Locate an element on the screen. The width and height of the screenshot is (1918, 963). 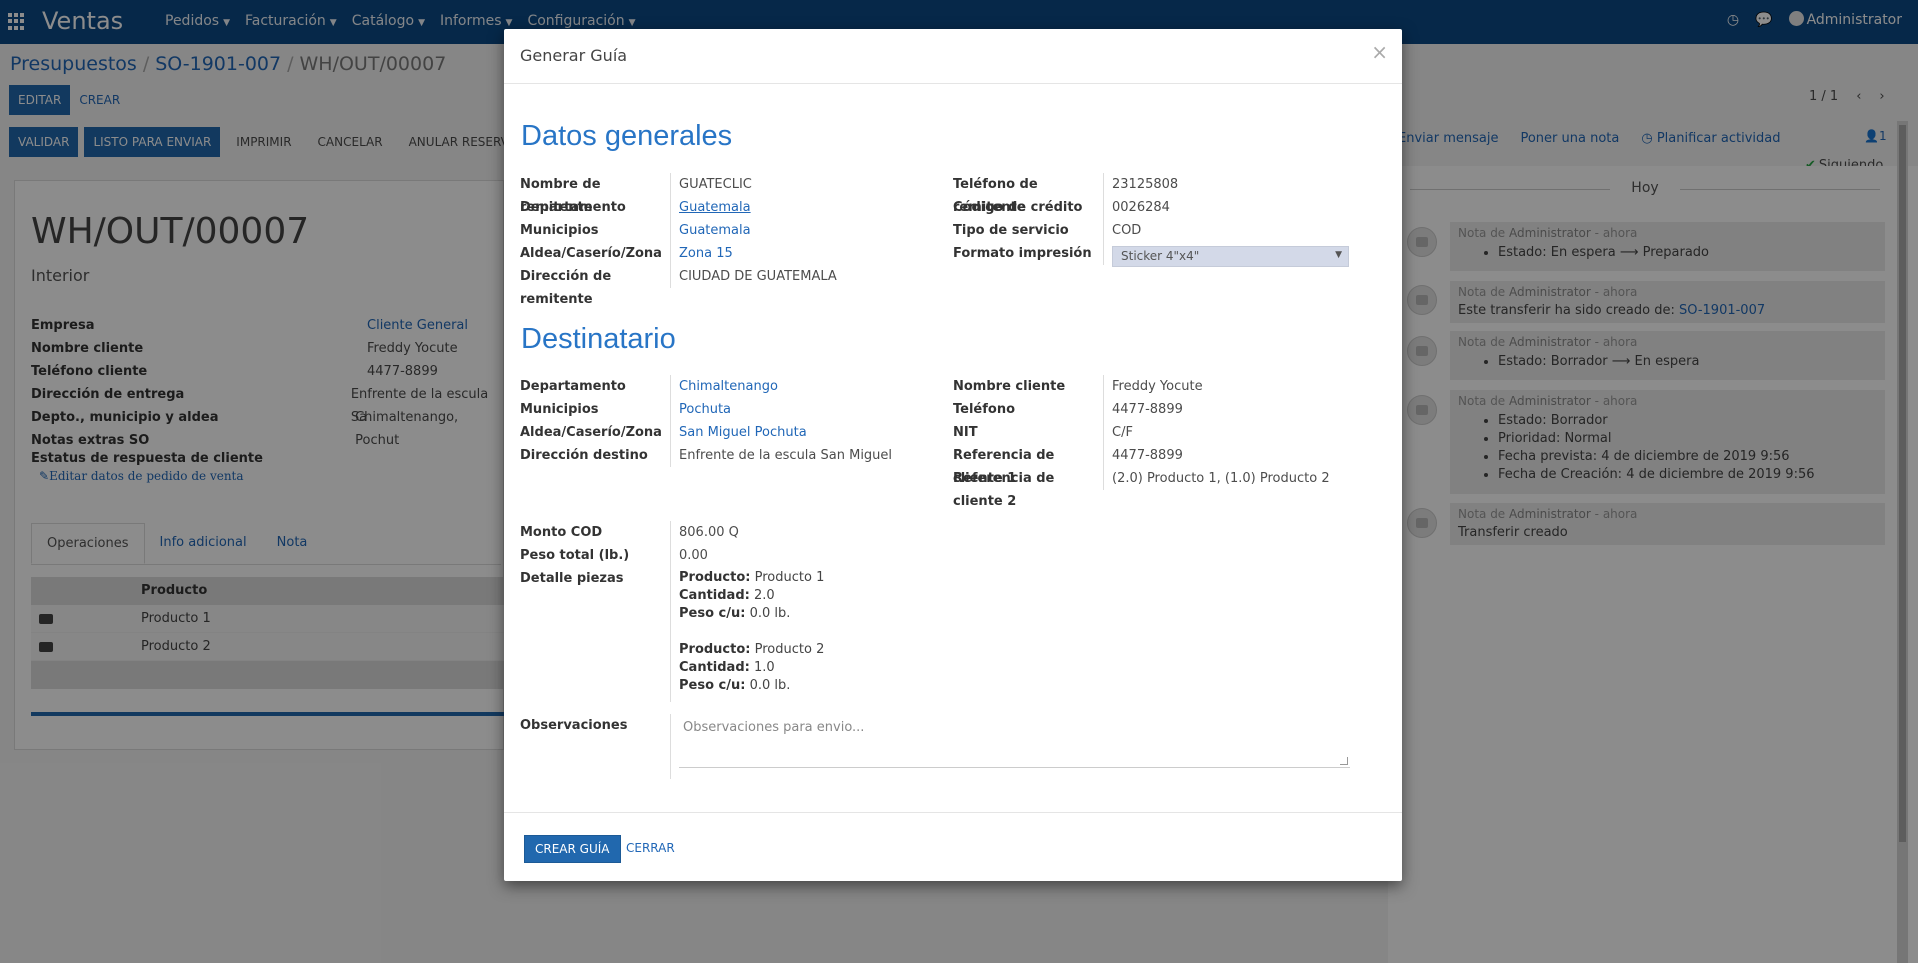
field-row: Peso total (lb.) 0.00 is located at coordinates (629, 555).